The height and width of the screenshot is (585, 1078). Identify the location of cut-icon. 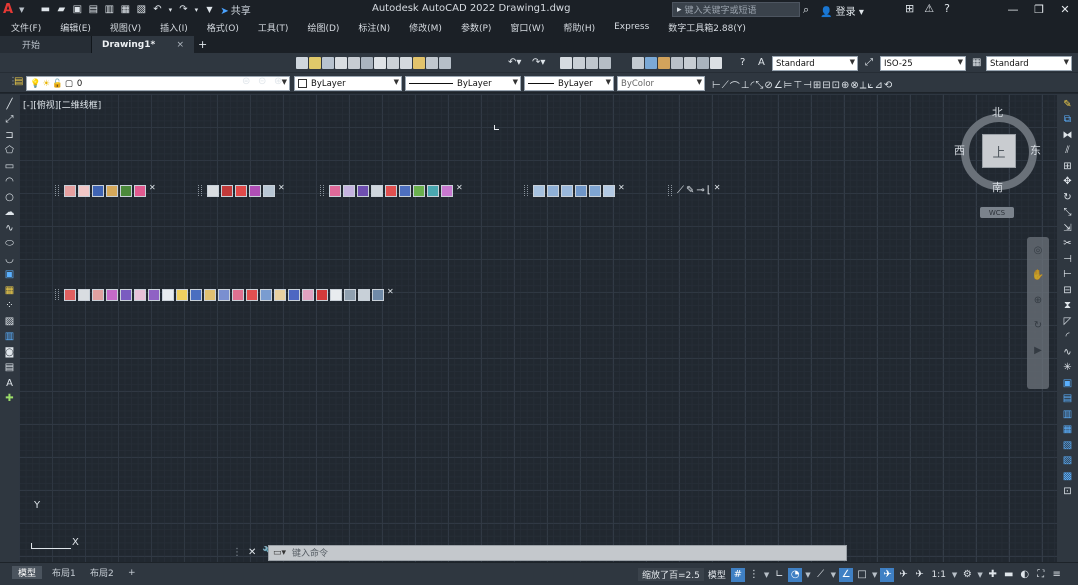
(393, 63).